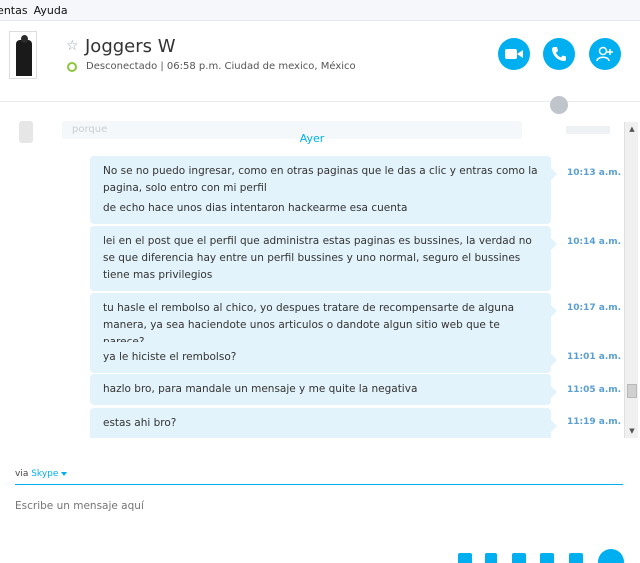 The width and height of the screenshot is (640, 563). What do you see at coordinates (594, 242) in the screenshot?
I see `message-time: 10:14 a.m.` at bounding box center [594, 242].